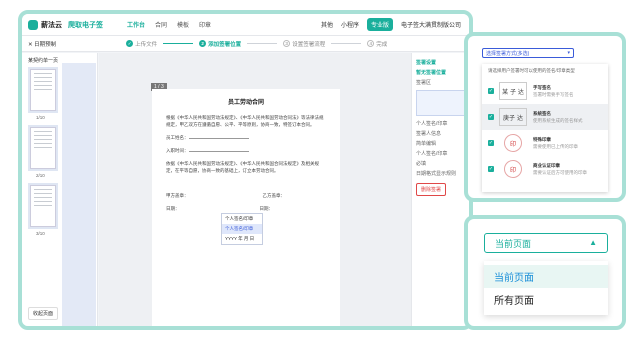 This screenshot has height=352, width=641. I want to click on step-bar: ✕ 日期预制 ✓ 上传文件 2 添加签署位置 3 设置签署流程 4 完成, so click(245, 44).